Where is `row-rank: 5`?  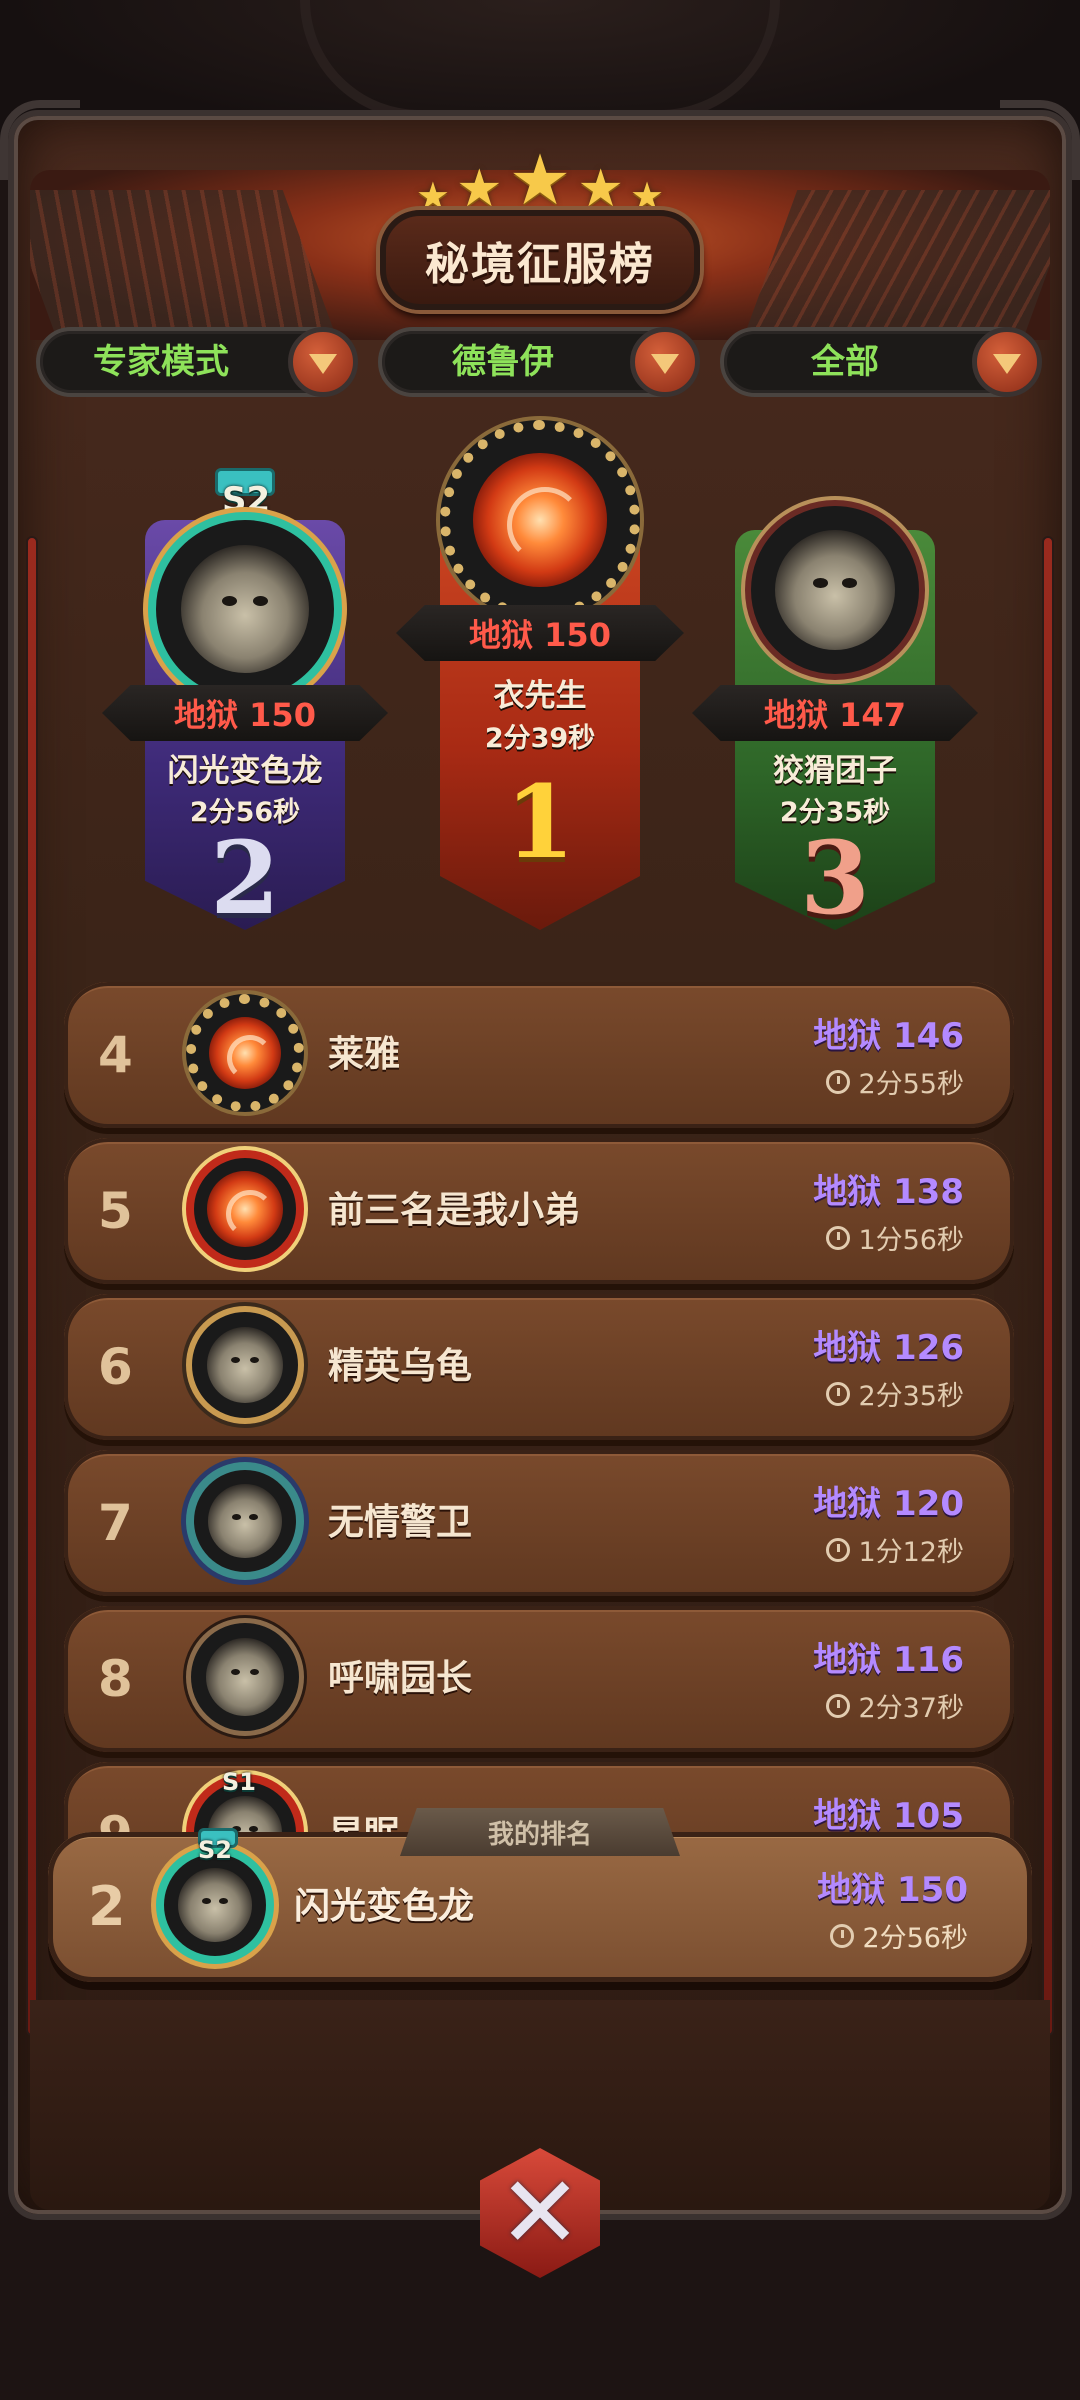 row-rank: 5 is located at coordinates (115, 1211).